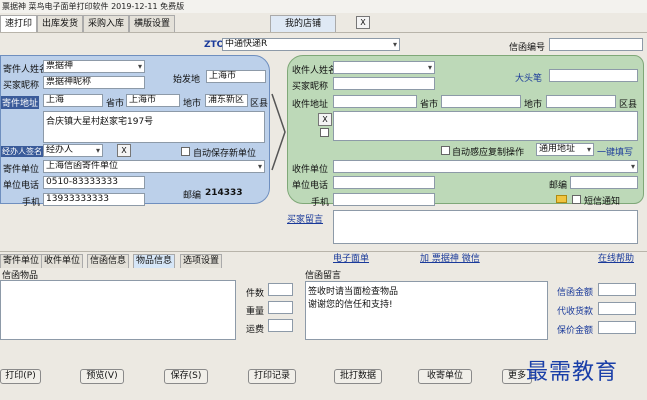 Image resolution: width=647 pixels, height=400 pixels. Describe the element at coordinates (323, 276) in the screenshot. I see `message-title: 信函留言` at that location.